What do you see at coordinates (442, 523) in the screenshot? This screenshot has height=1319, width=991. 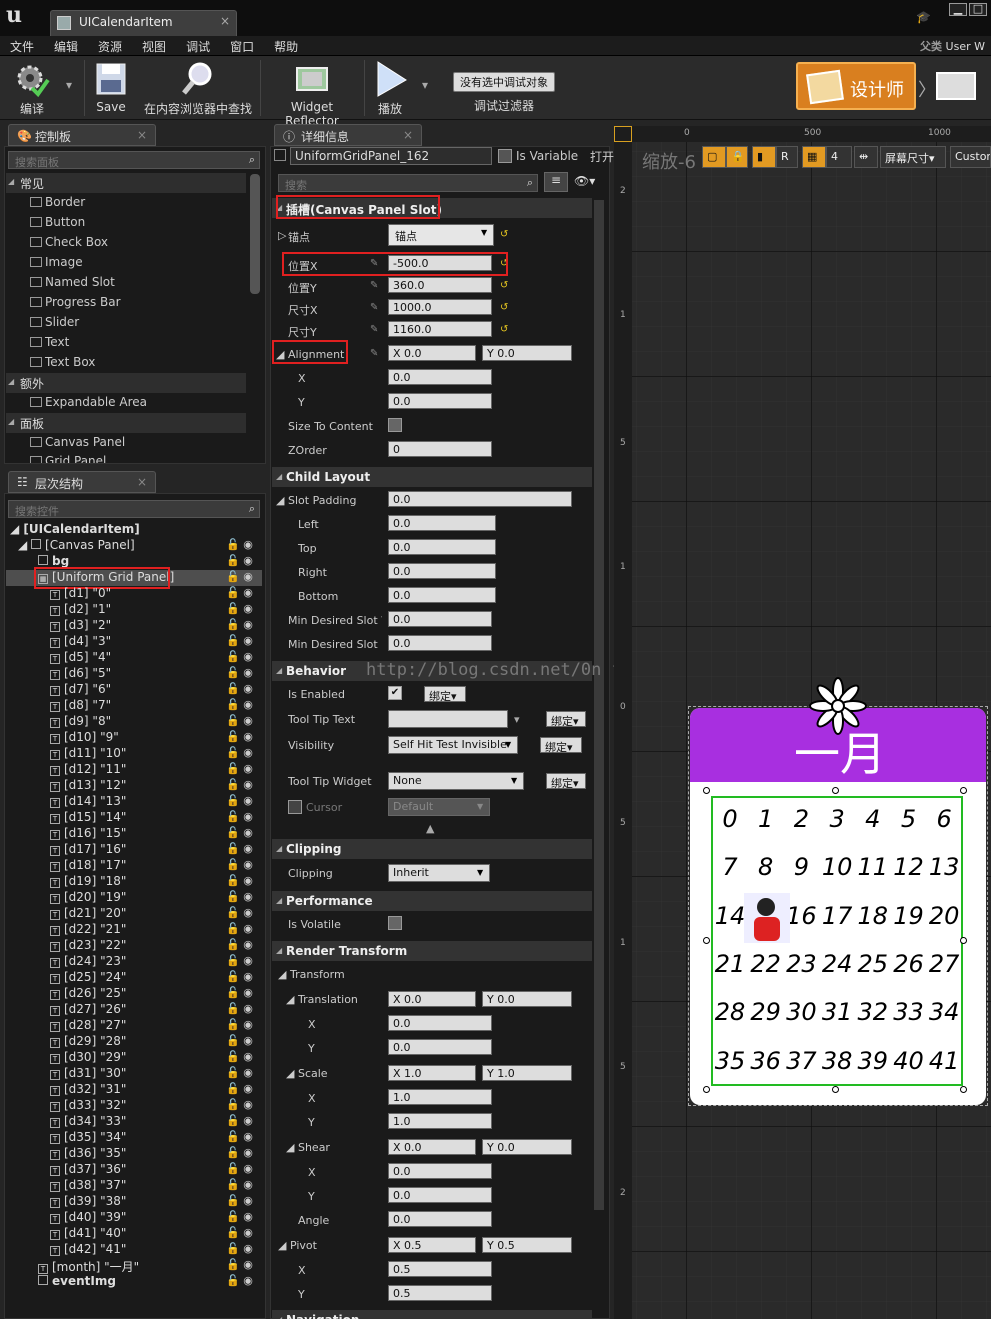 I see `padding-left-input: 0.0` at bounding box center [442, 523].